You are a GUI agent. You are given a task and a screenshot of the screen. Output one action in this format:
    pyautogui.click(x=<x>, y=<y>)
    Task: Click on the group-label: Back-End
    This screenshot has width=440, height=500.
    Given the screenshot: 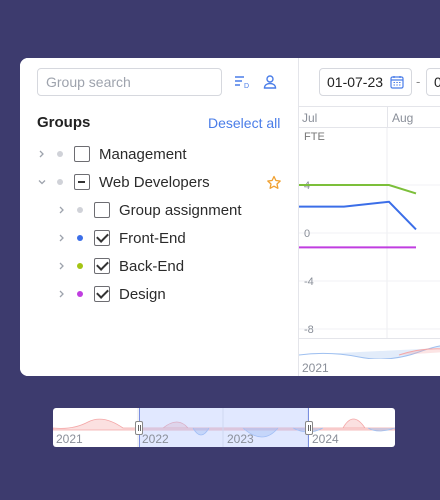 What is the action you would take?
    pyautogui.click(x=152, y=266)
    